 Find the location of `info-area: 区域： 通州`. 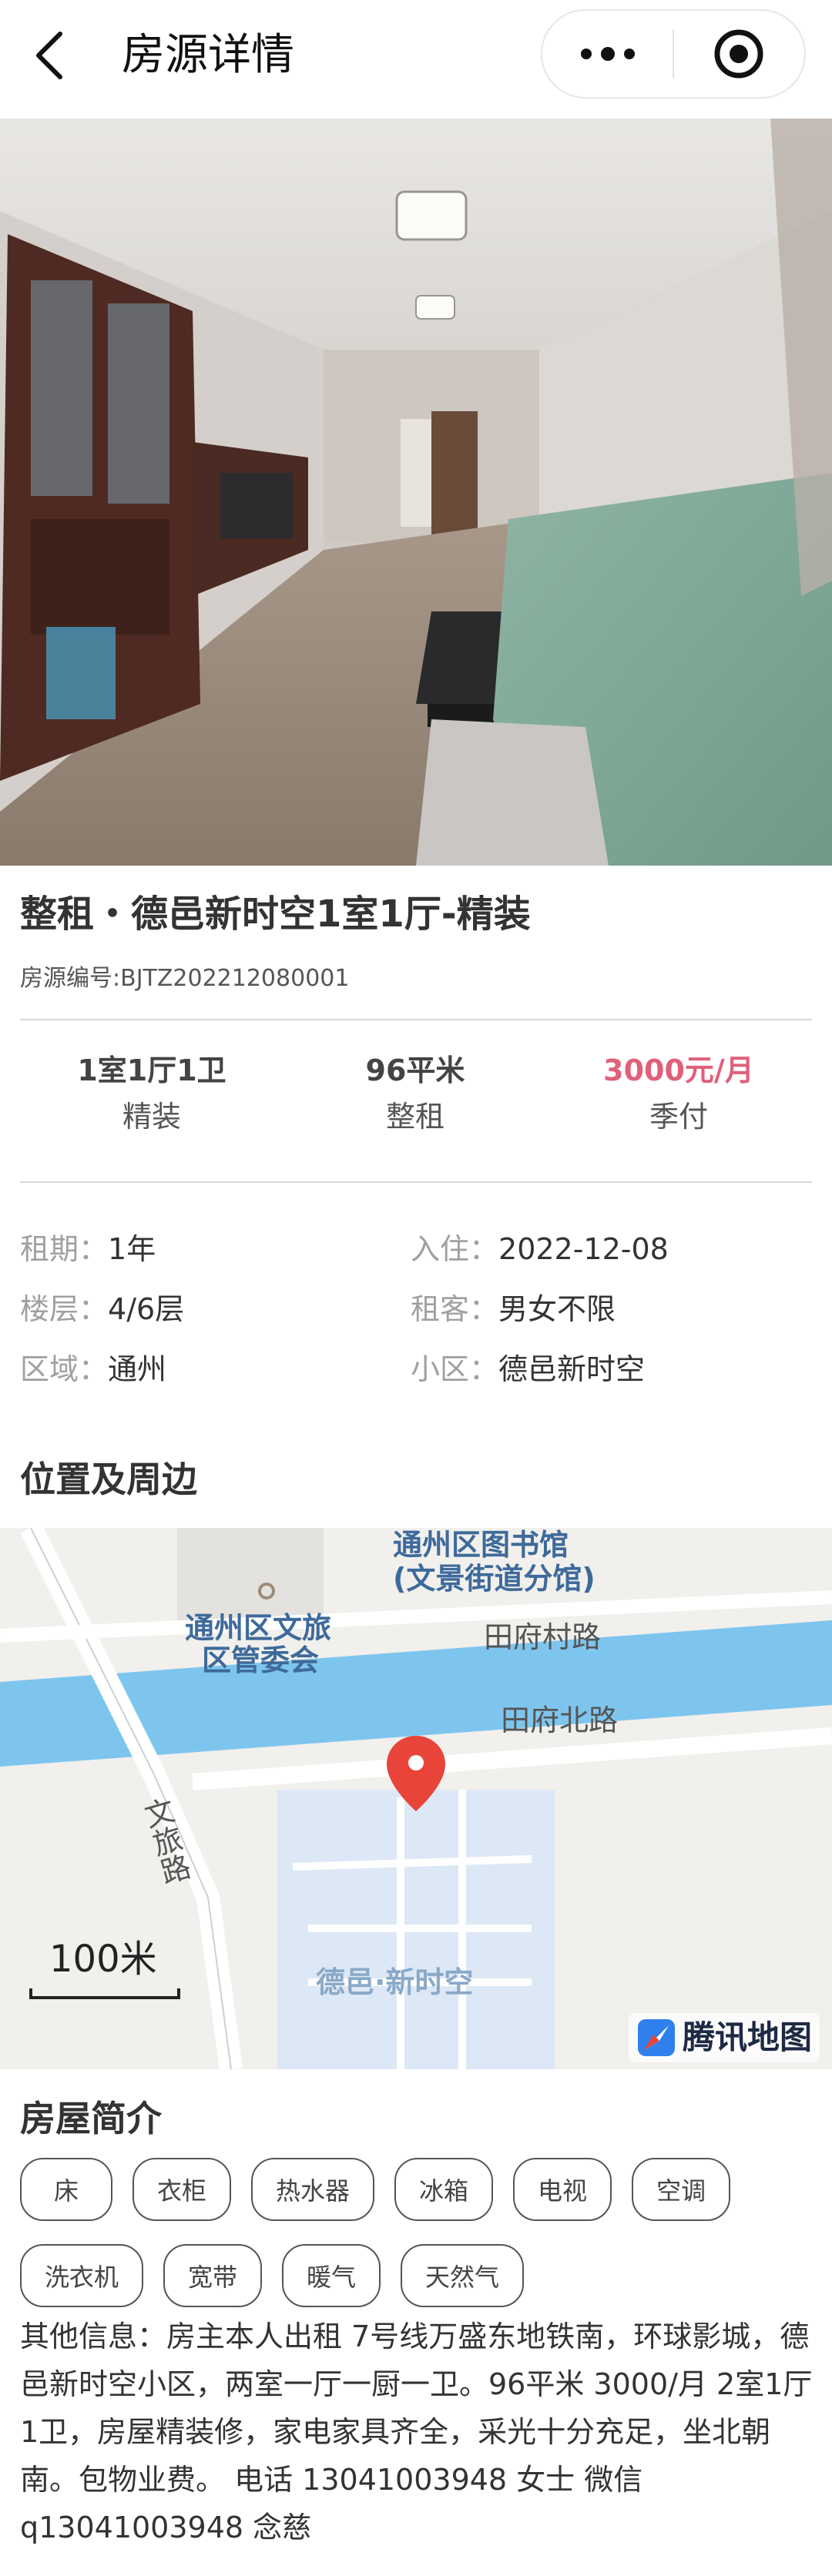

info-area: 区域： 通州 is located at coordinates (214, 1376).